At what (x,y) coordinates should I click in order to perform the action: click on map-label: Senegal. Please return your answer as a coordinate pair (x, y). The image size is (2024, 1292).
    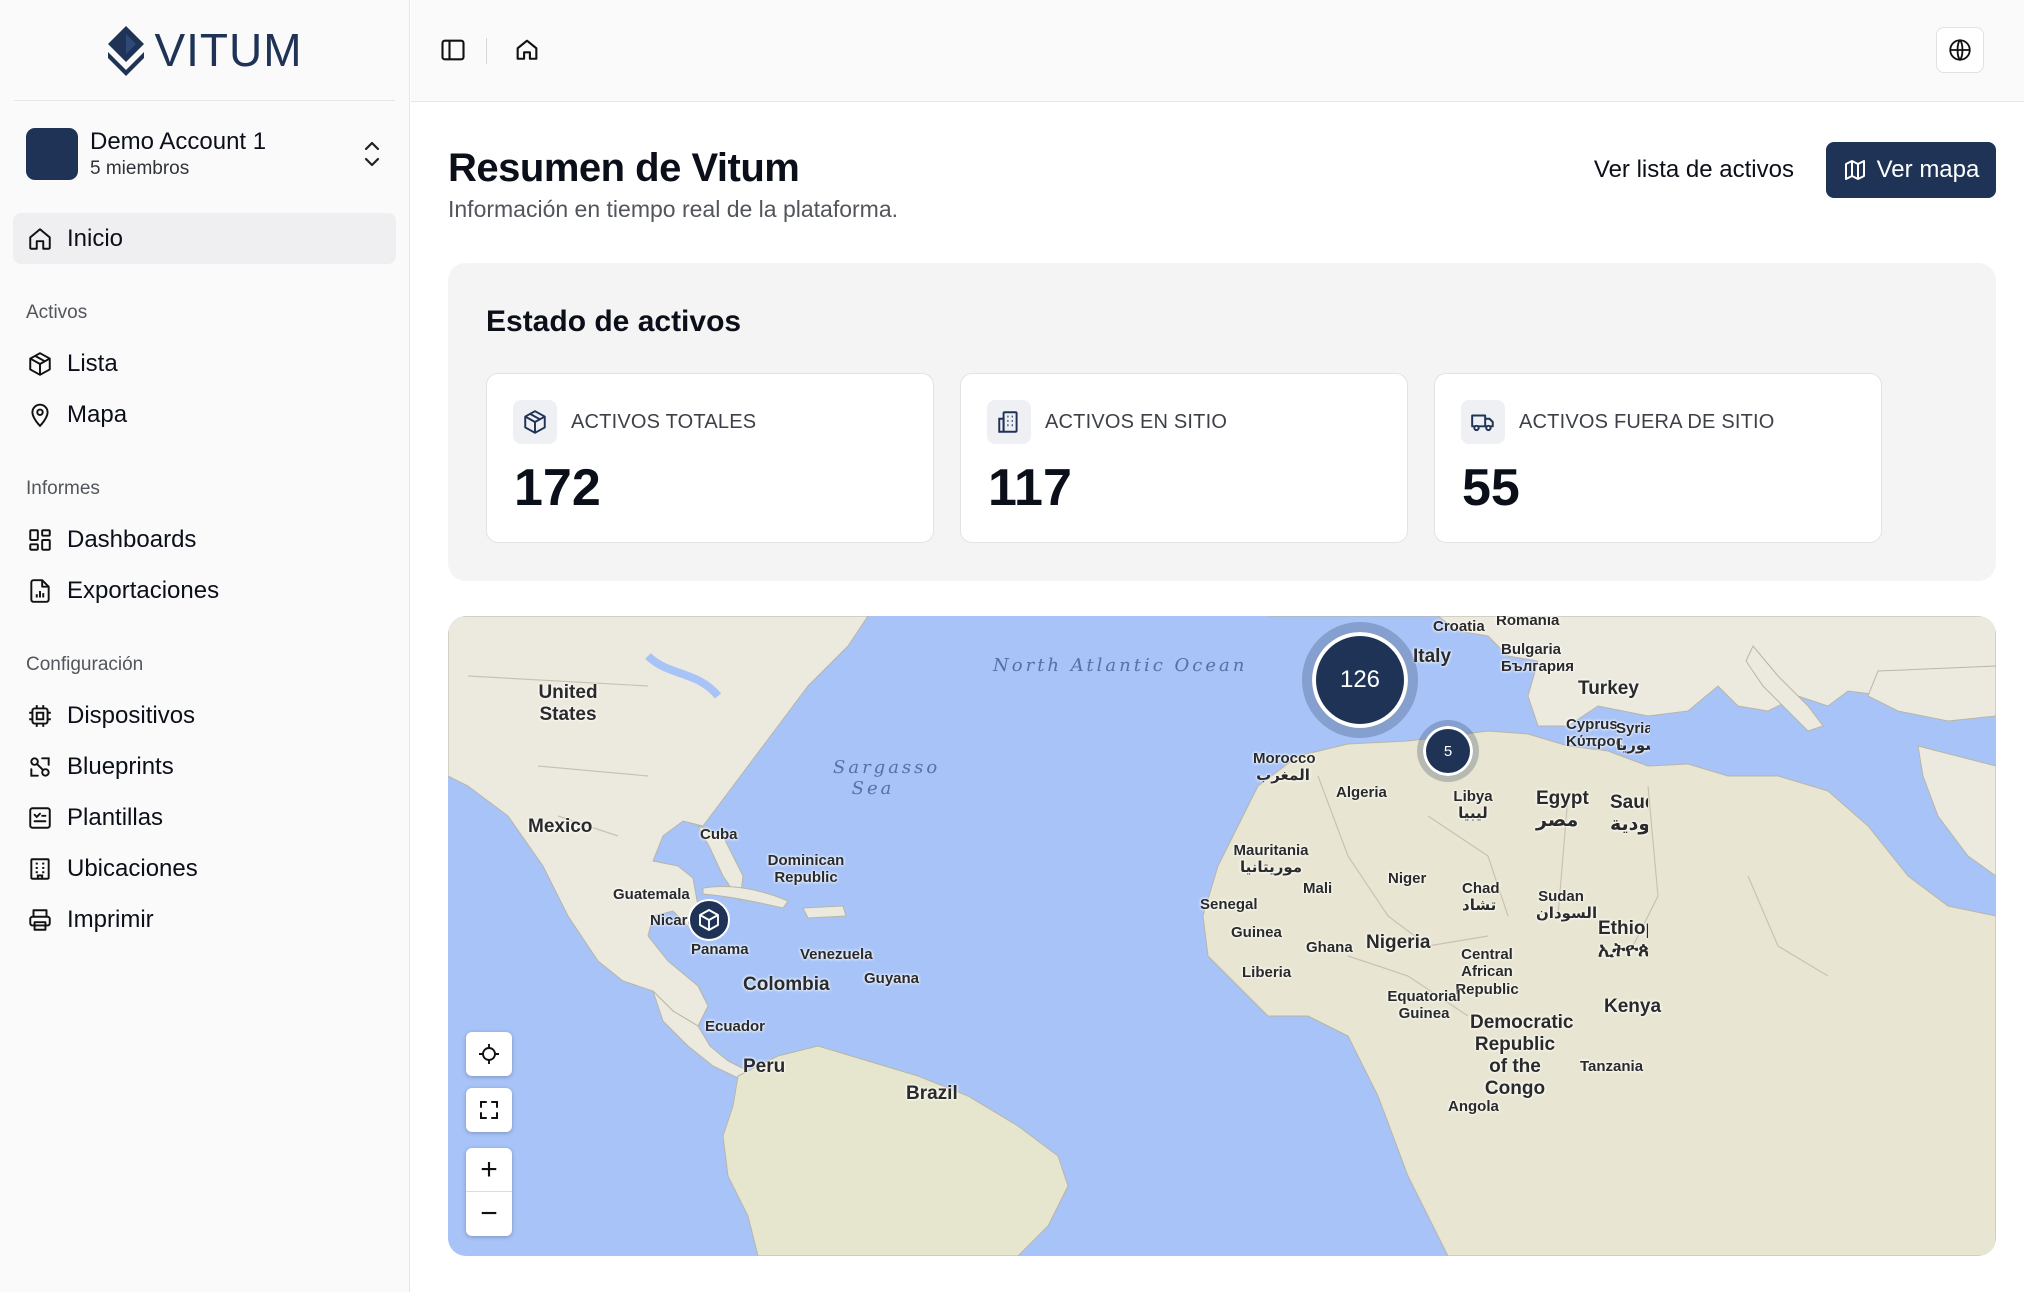
    Looking at the image, I should click on (1229, 904).